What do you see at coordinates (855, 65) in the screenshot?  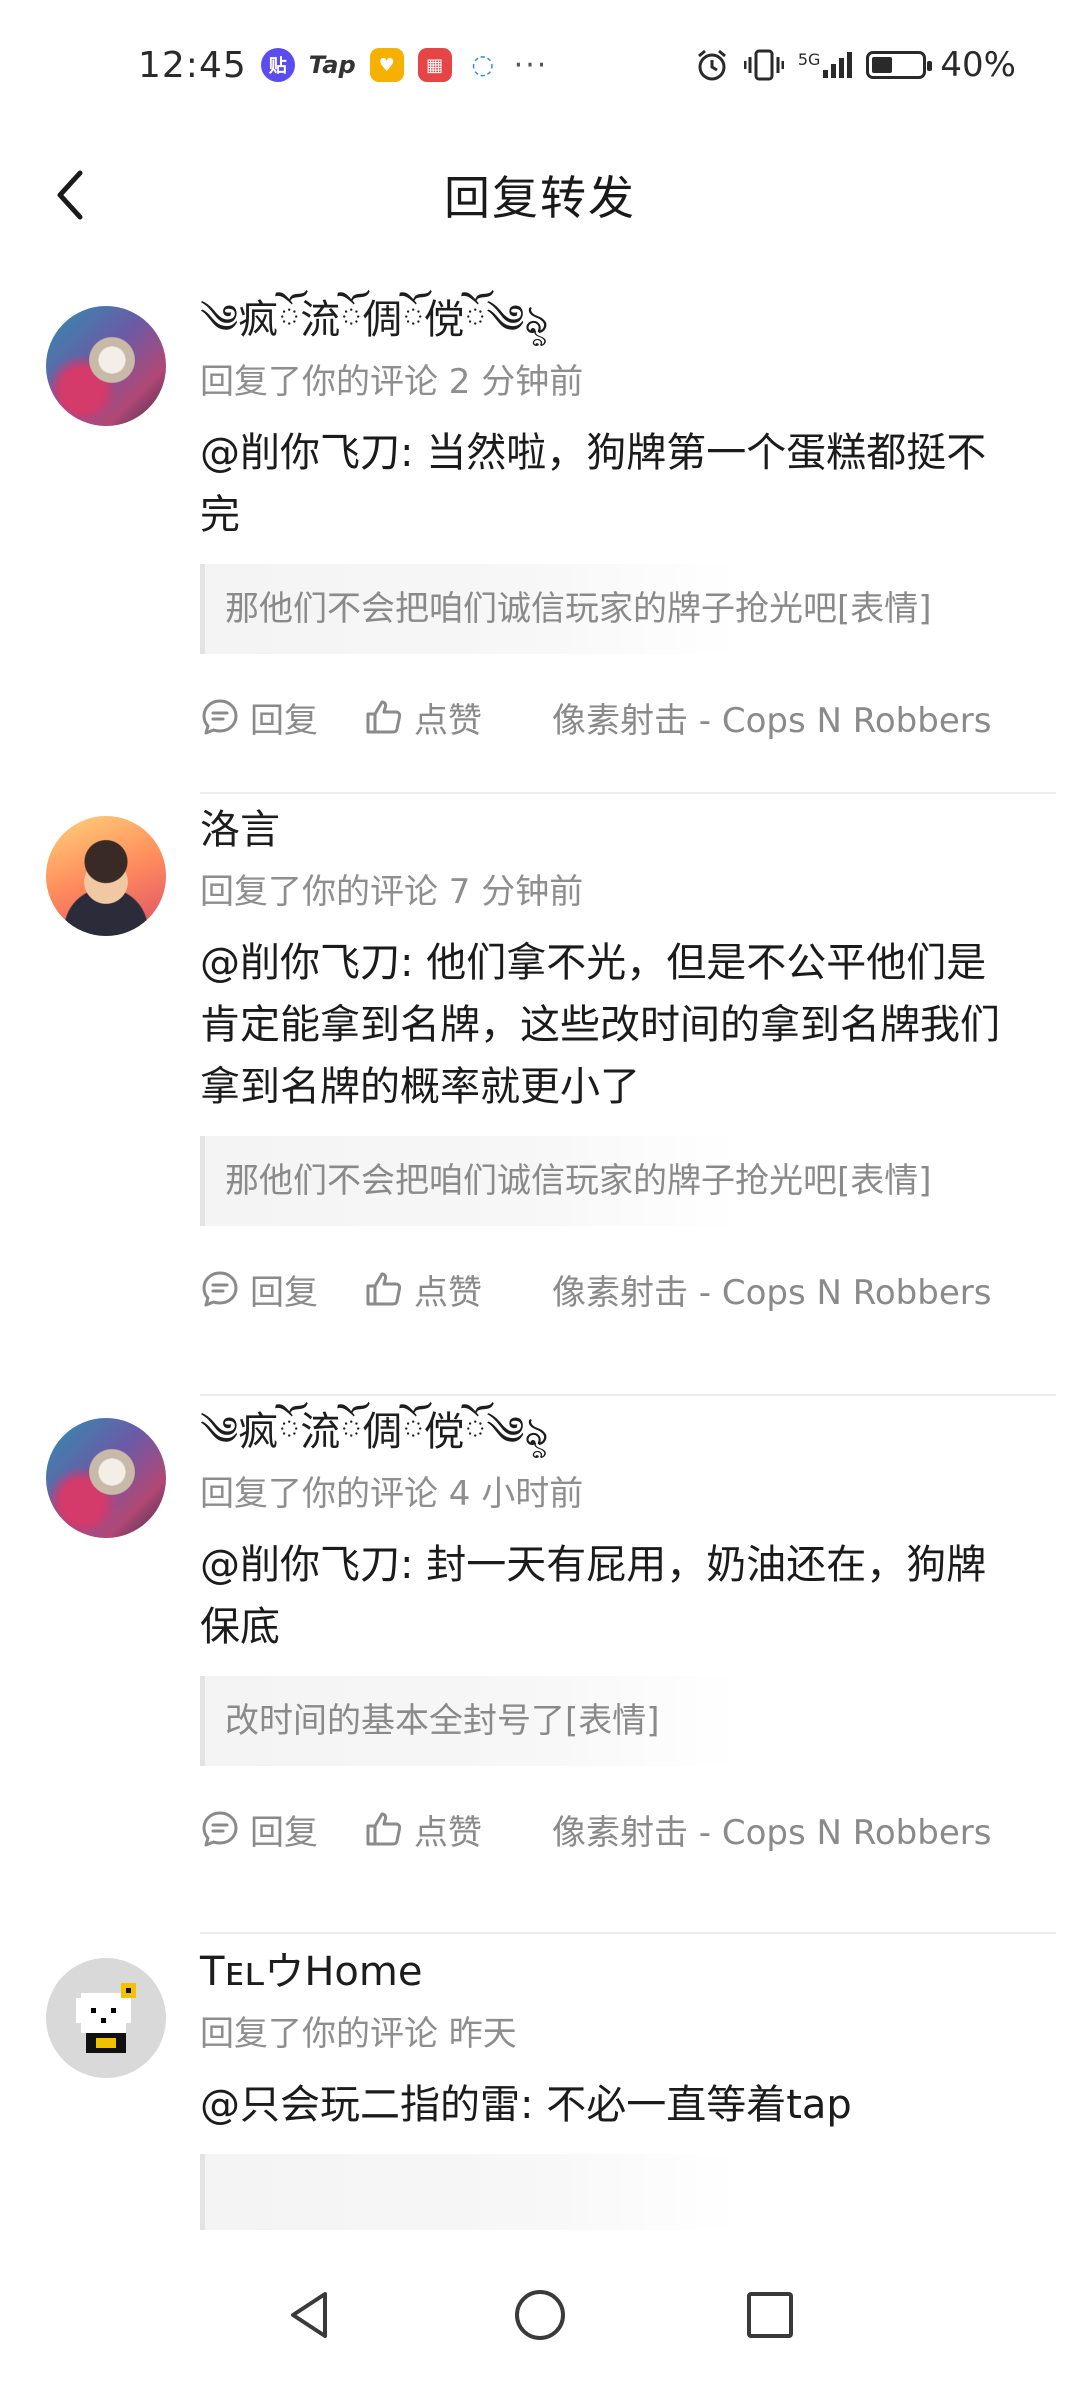 I see `status-right: 5G 40%` at bounding box center [855, 65].